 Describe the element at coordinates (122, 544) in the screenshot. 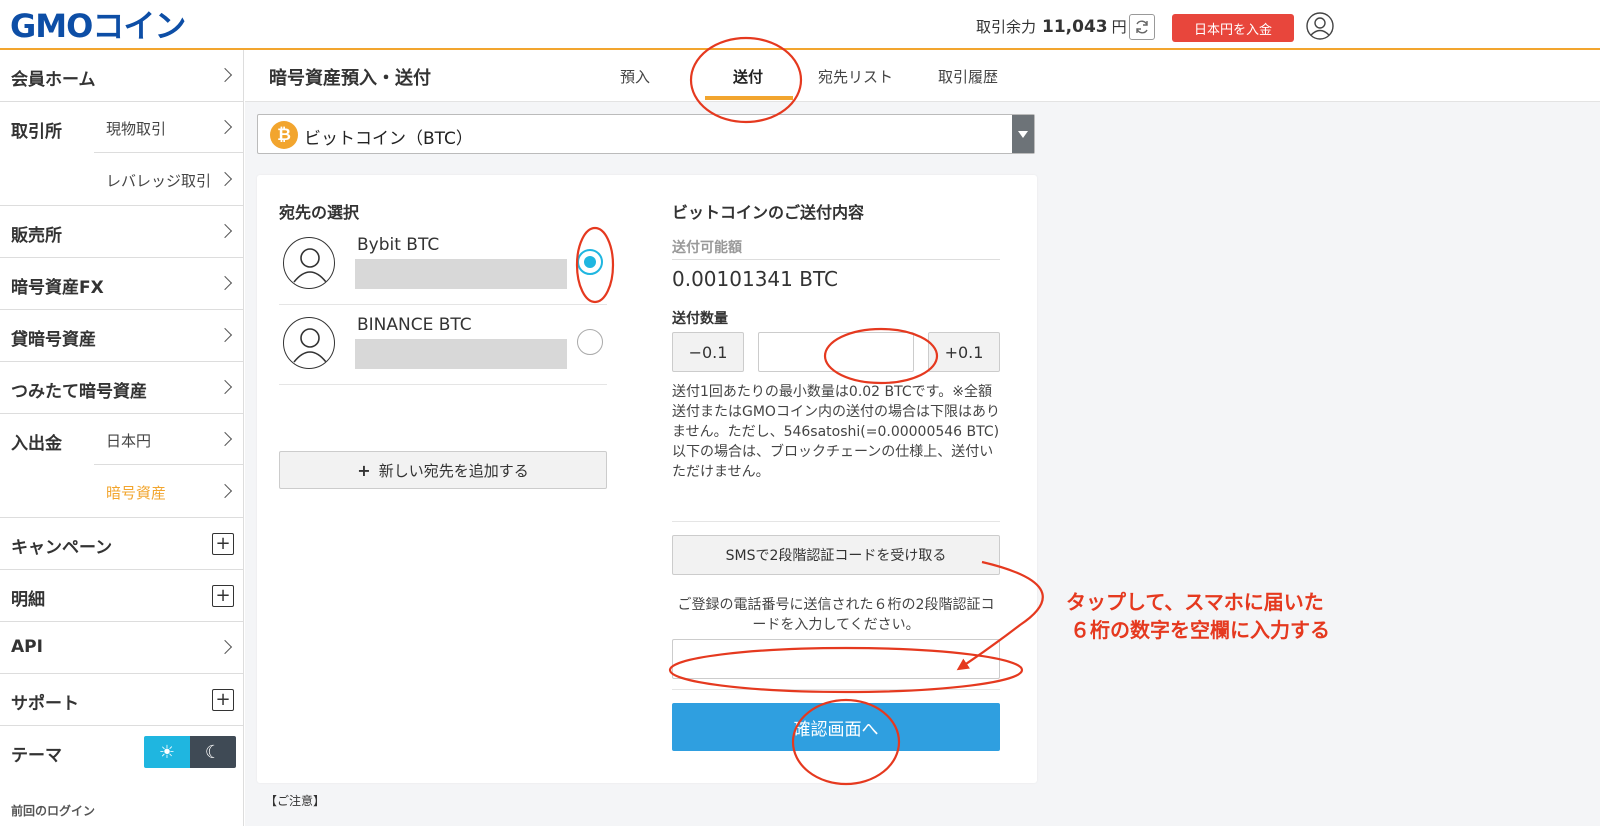

I see `sidebar-item-campaign: キャンペーン +` at that location.